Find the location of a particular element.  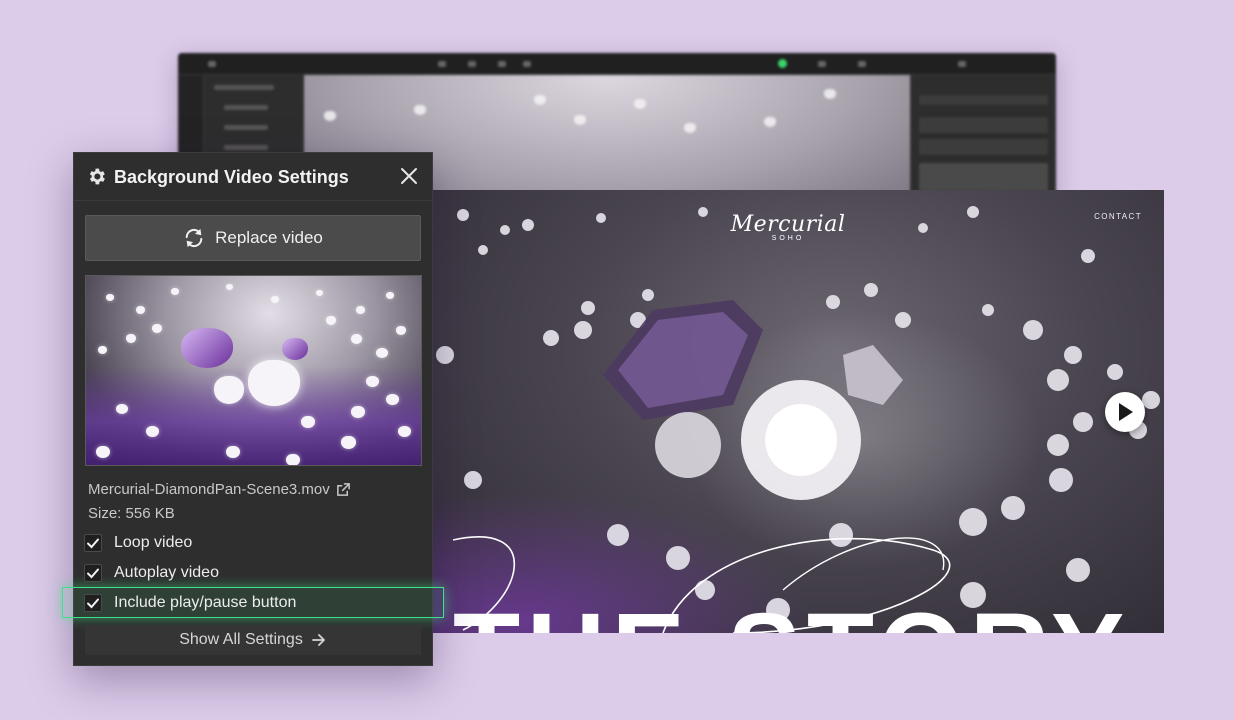

loop-video-option: Loop video is located at coordinates (138, 543).